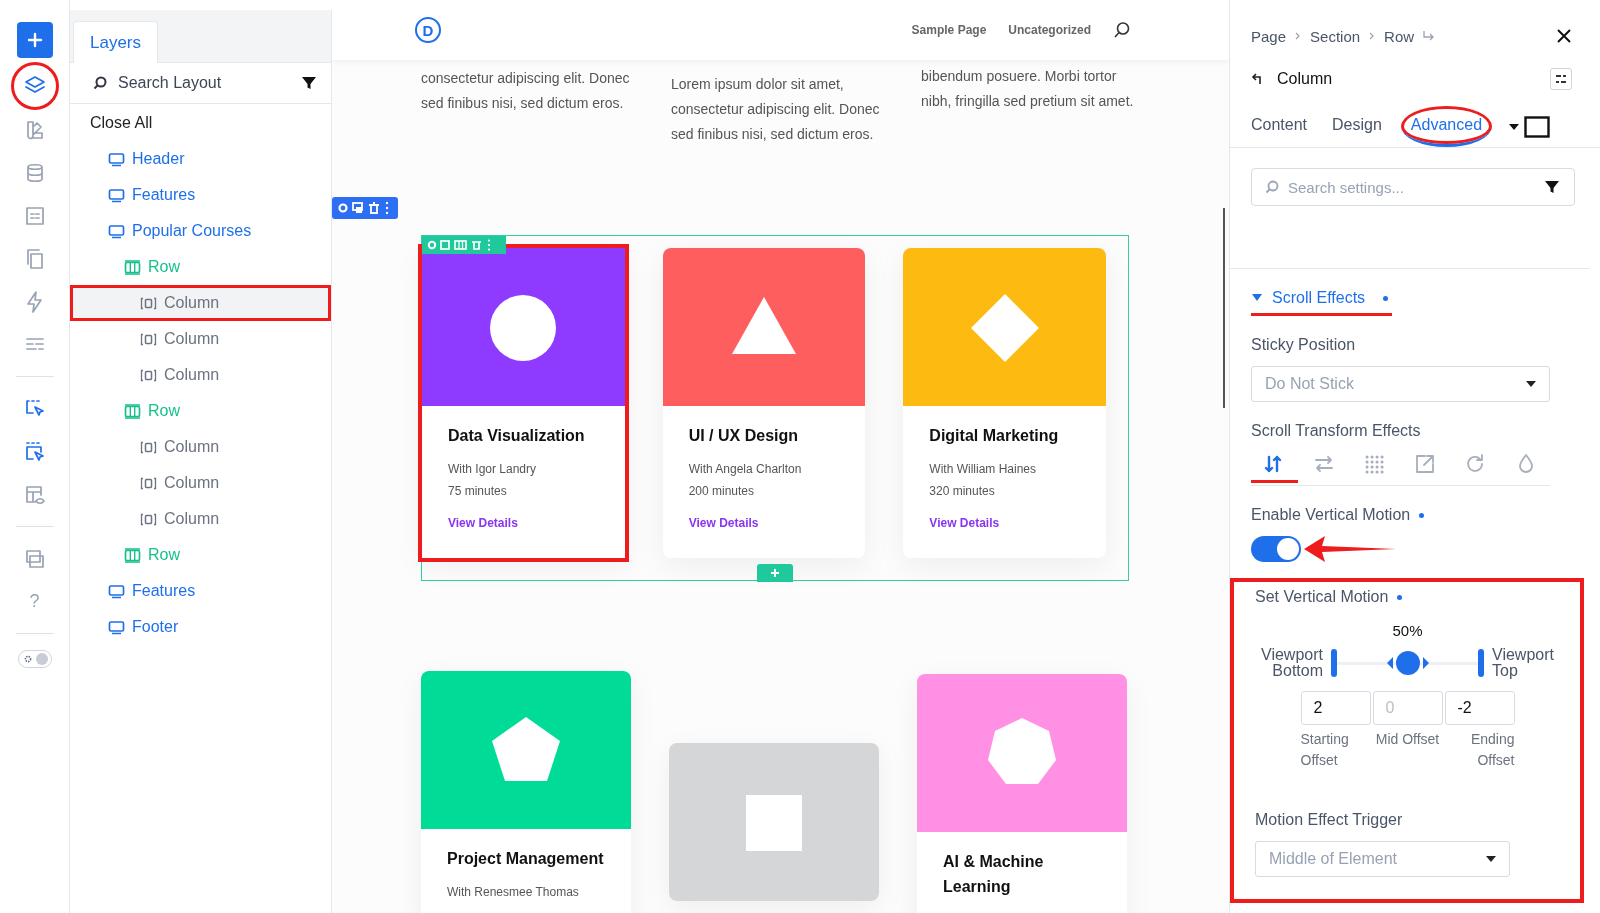  I want to click on duration-text: 200 minutes, so click(722, 491).